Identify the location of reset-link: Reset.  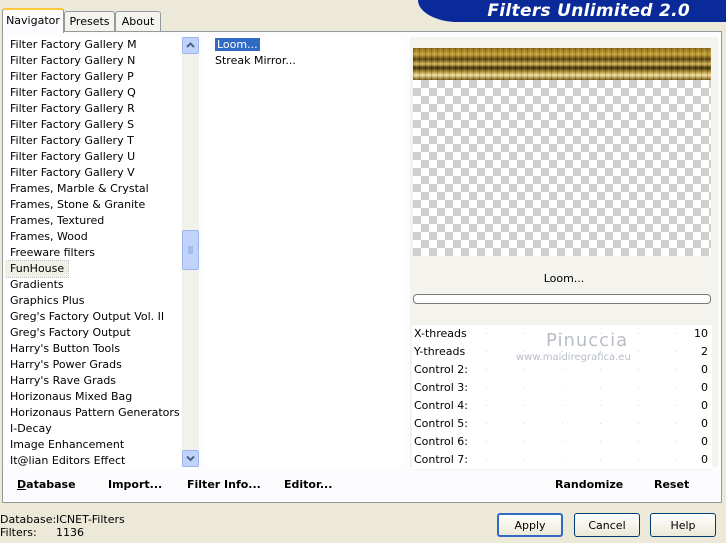
(671, 484).